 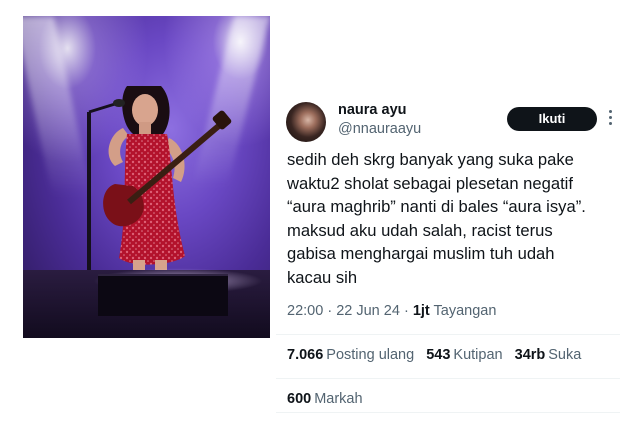 I want to click on likes-stat: 34rb Suka, so click(x=548, y=355).